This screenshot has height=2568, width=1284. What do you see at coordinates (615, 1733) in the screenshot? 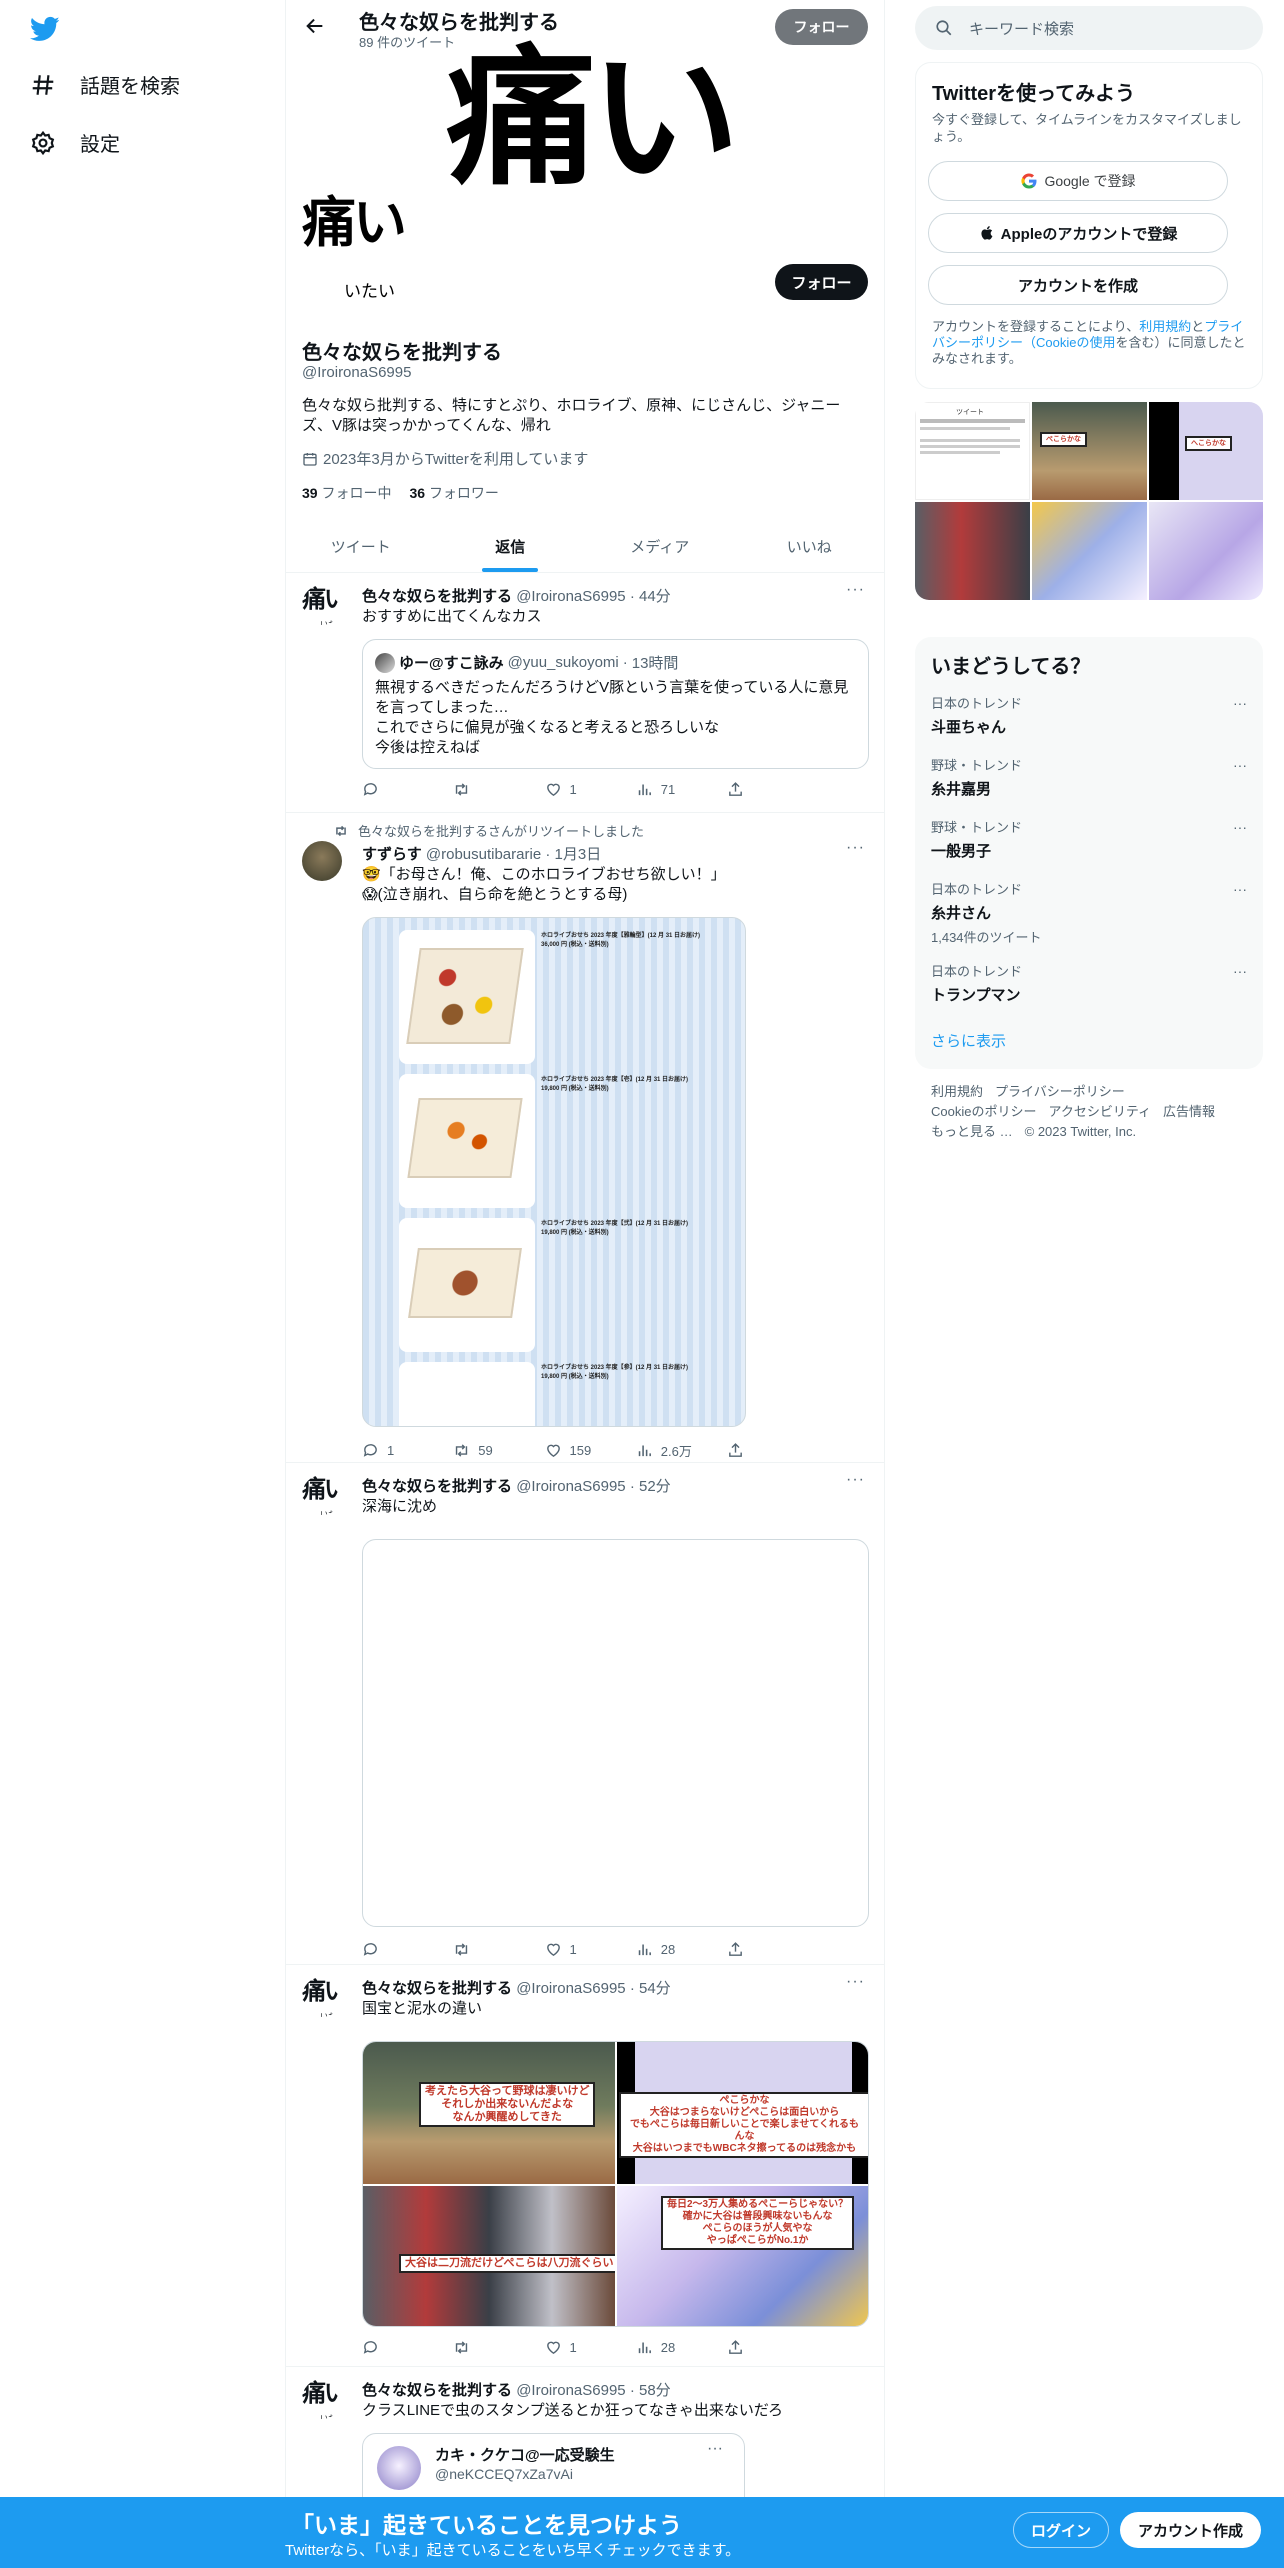
I see `tweet-media-blank` at bounding box center [615, 1733].